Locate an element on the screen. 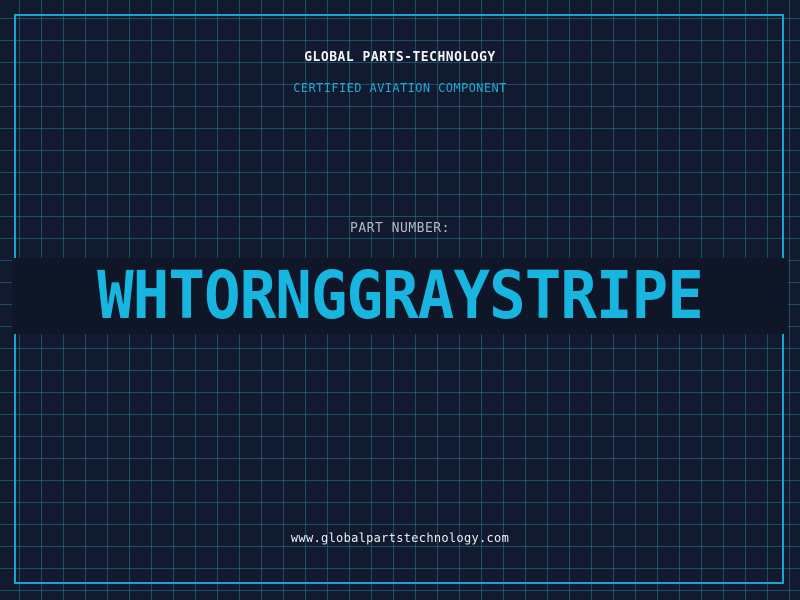  certification-subtitle: CERTIFIED AVIATION COMPONENT is located at coordinates (400, 88).